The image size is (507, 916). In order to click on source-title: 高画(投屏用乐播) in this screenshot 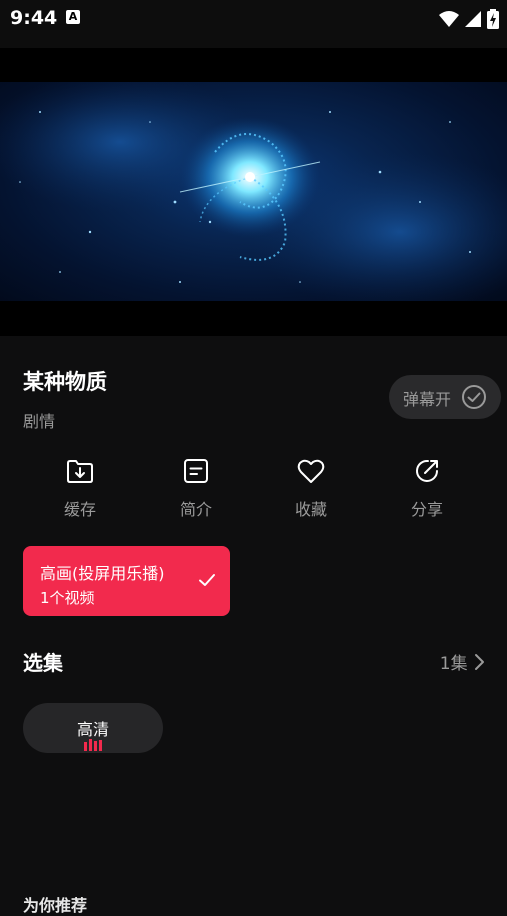, I will do `click(102, 573)`.